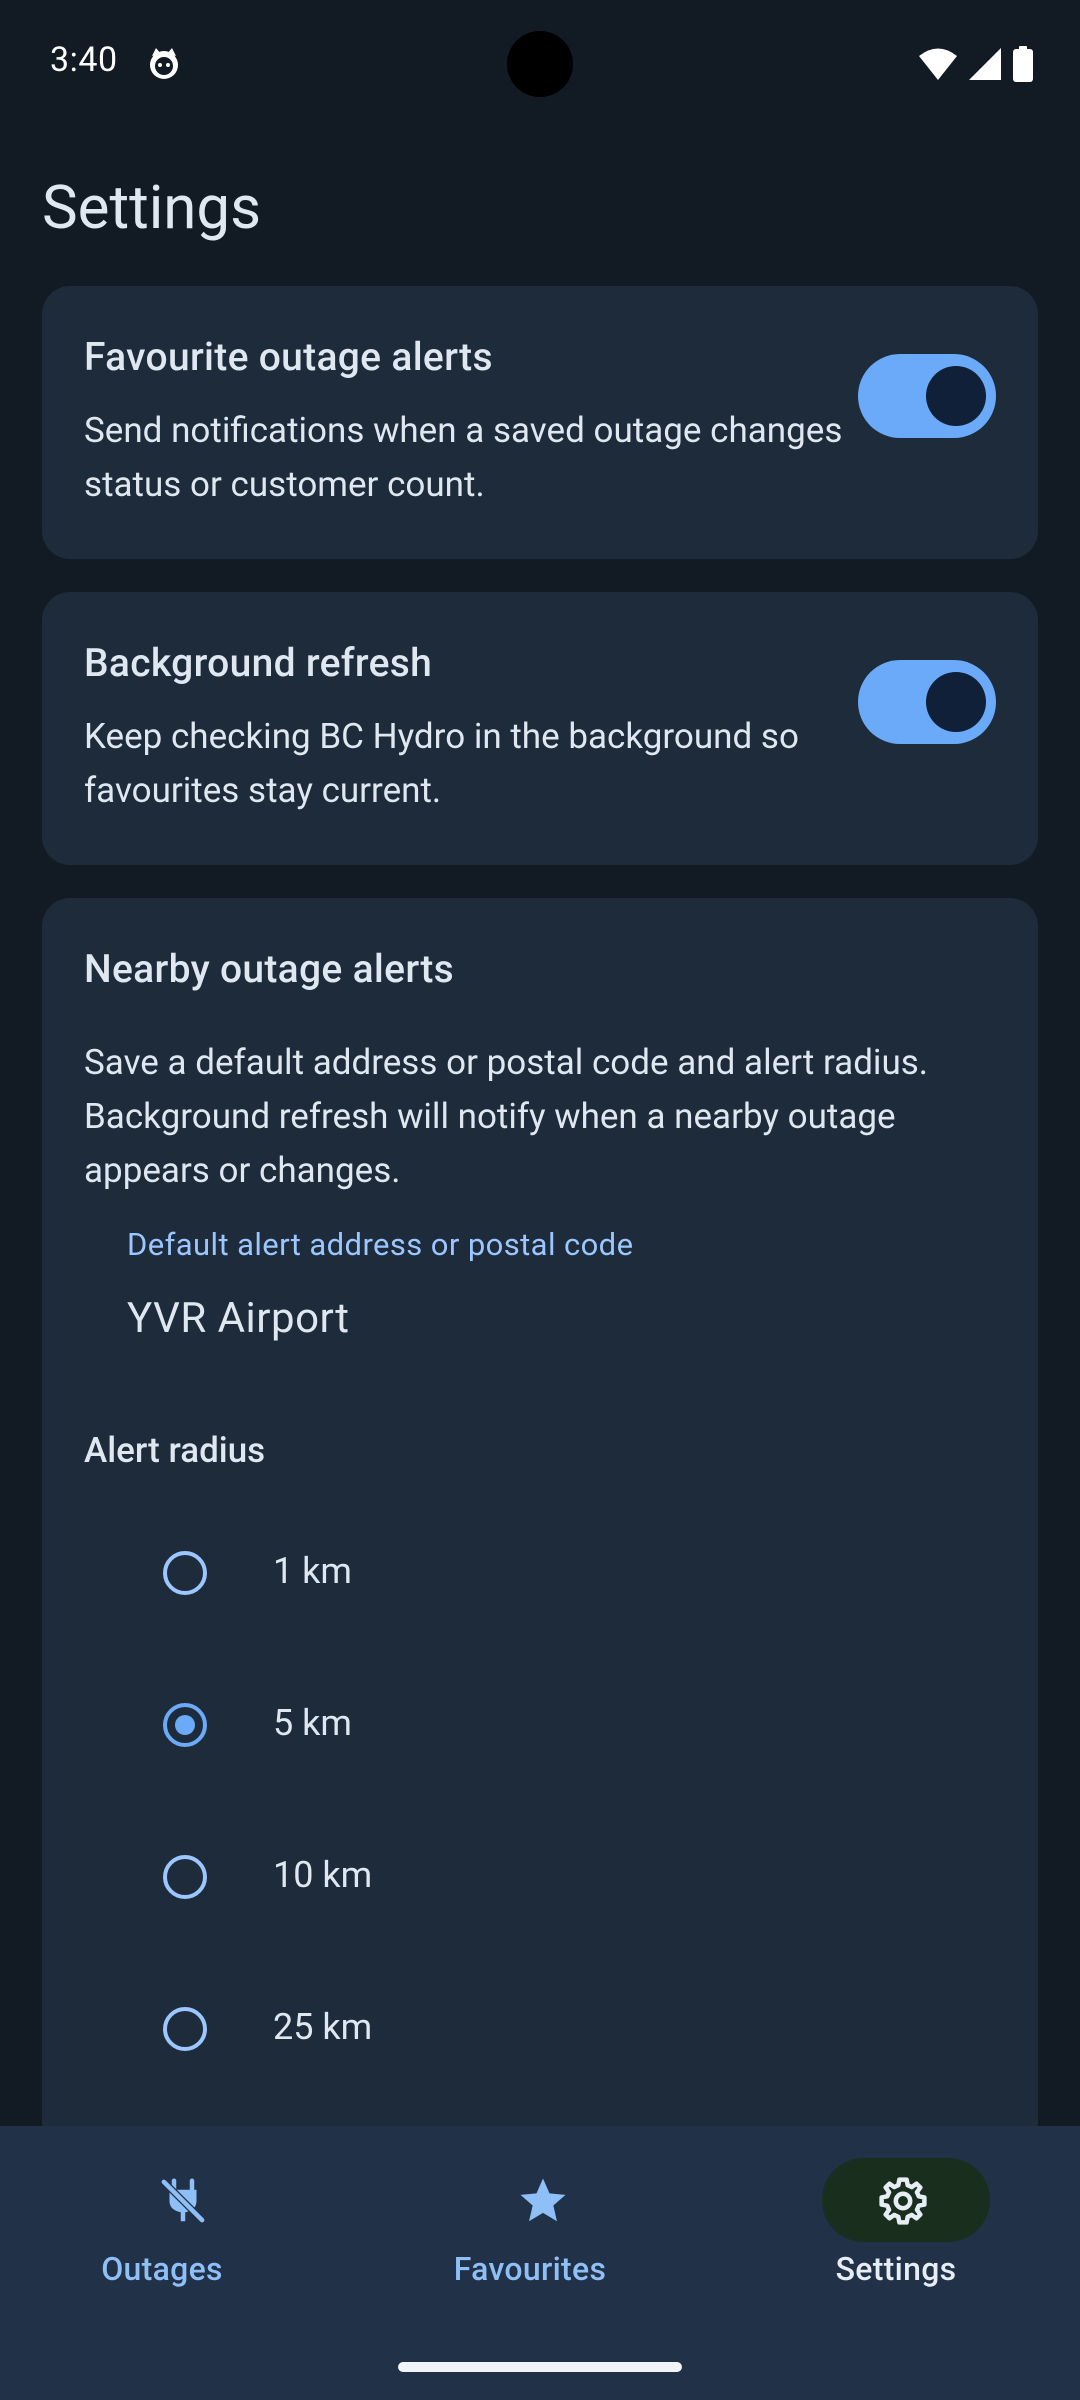 This screenshot has width=1080, height=2400. Describe the element at coordinates (534, 1579) in the screenshot. I see `radius-option-1km: 1 km` at that location.